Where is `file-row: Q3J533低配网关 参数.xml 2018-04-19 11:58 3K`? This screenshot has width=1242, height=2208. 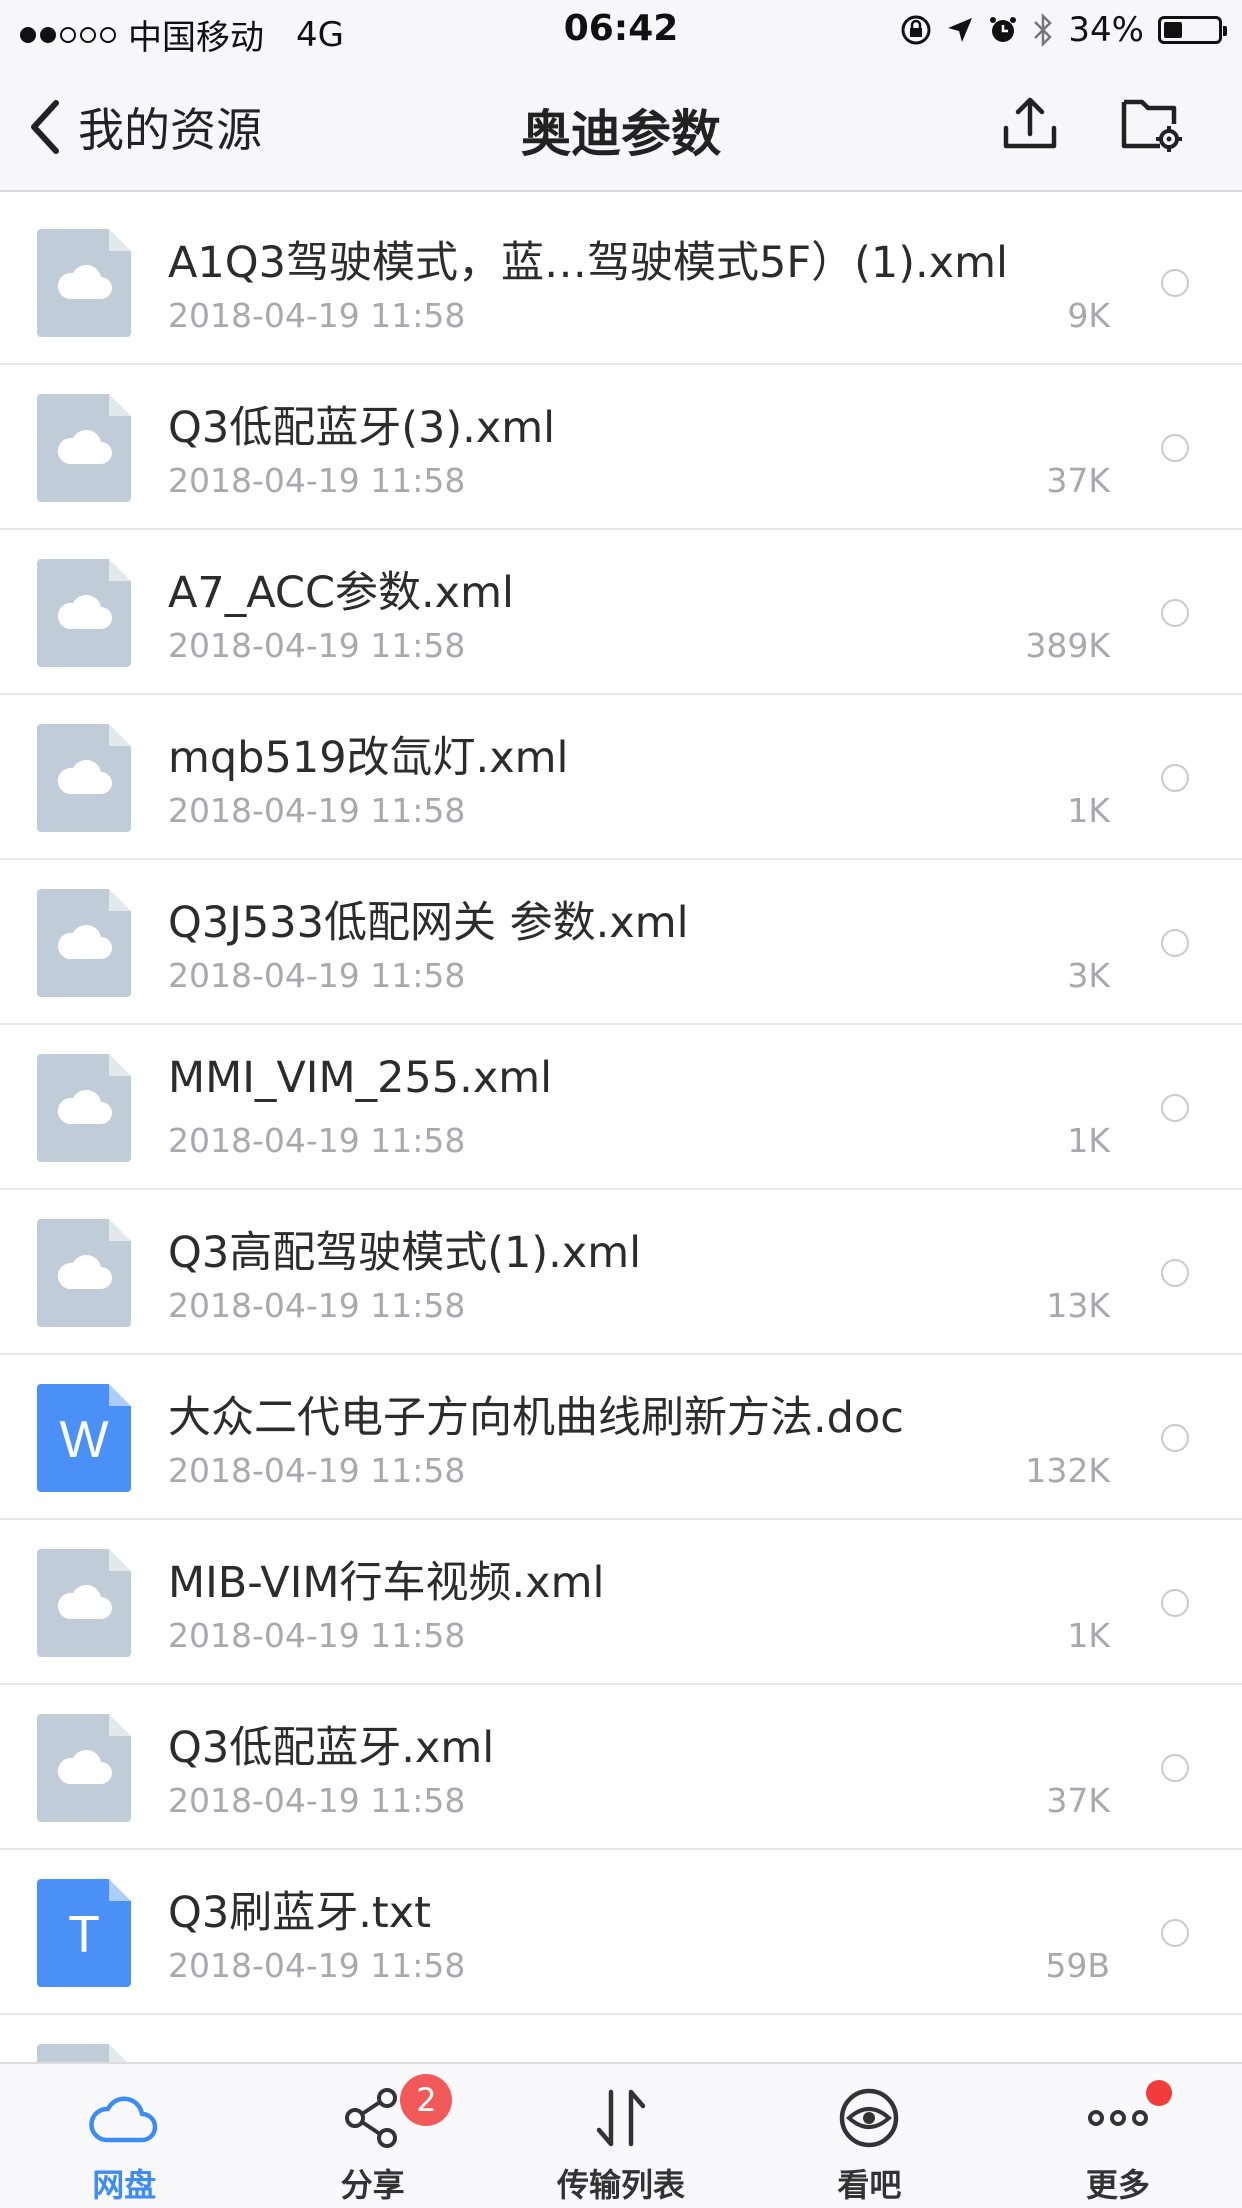
file-row: Q3J533低配网关 参数.xml 2018-04-19 11:58 3K is located at coordinates (621, 942).